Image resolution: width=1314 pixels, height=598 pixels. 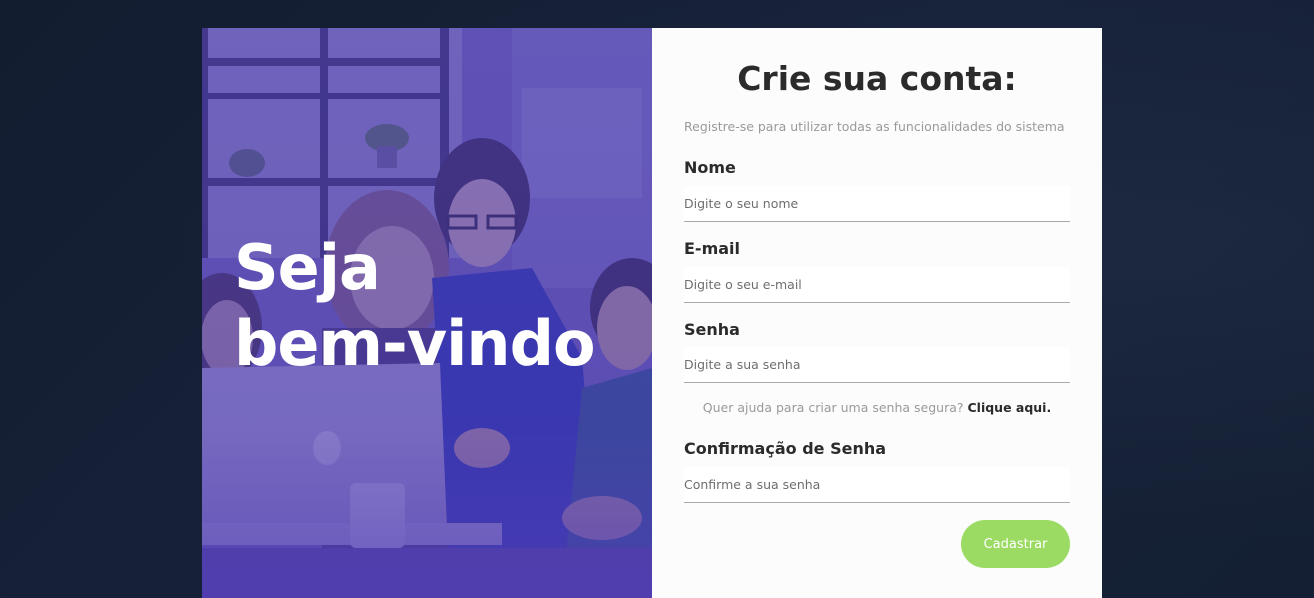 I want to click on welcome-line-2: bem-vindo, so click(x=415, y=343).